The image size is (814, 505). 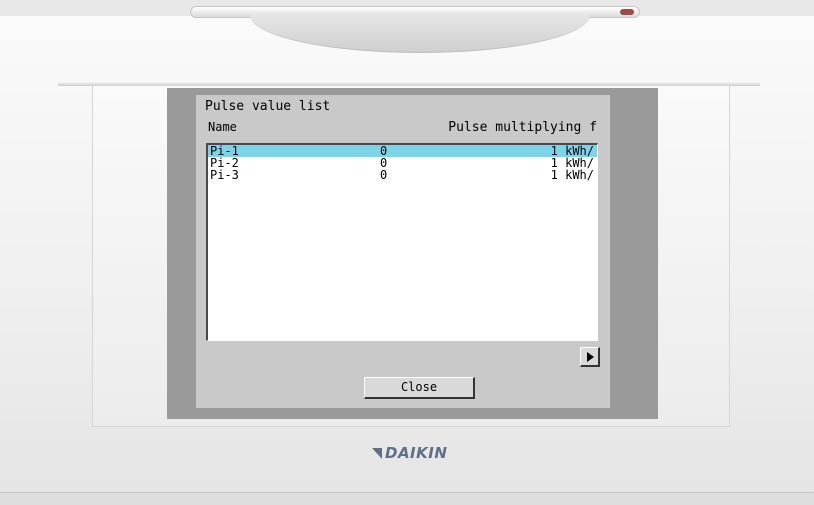 I want to click on close-button: Close, so click(x=419, y=388).